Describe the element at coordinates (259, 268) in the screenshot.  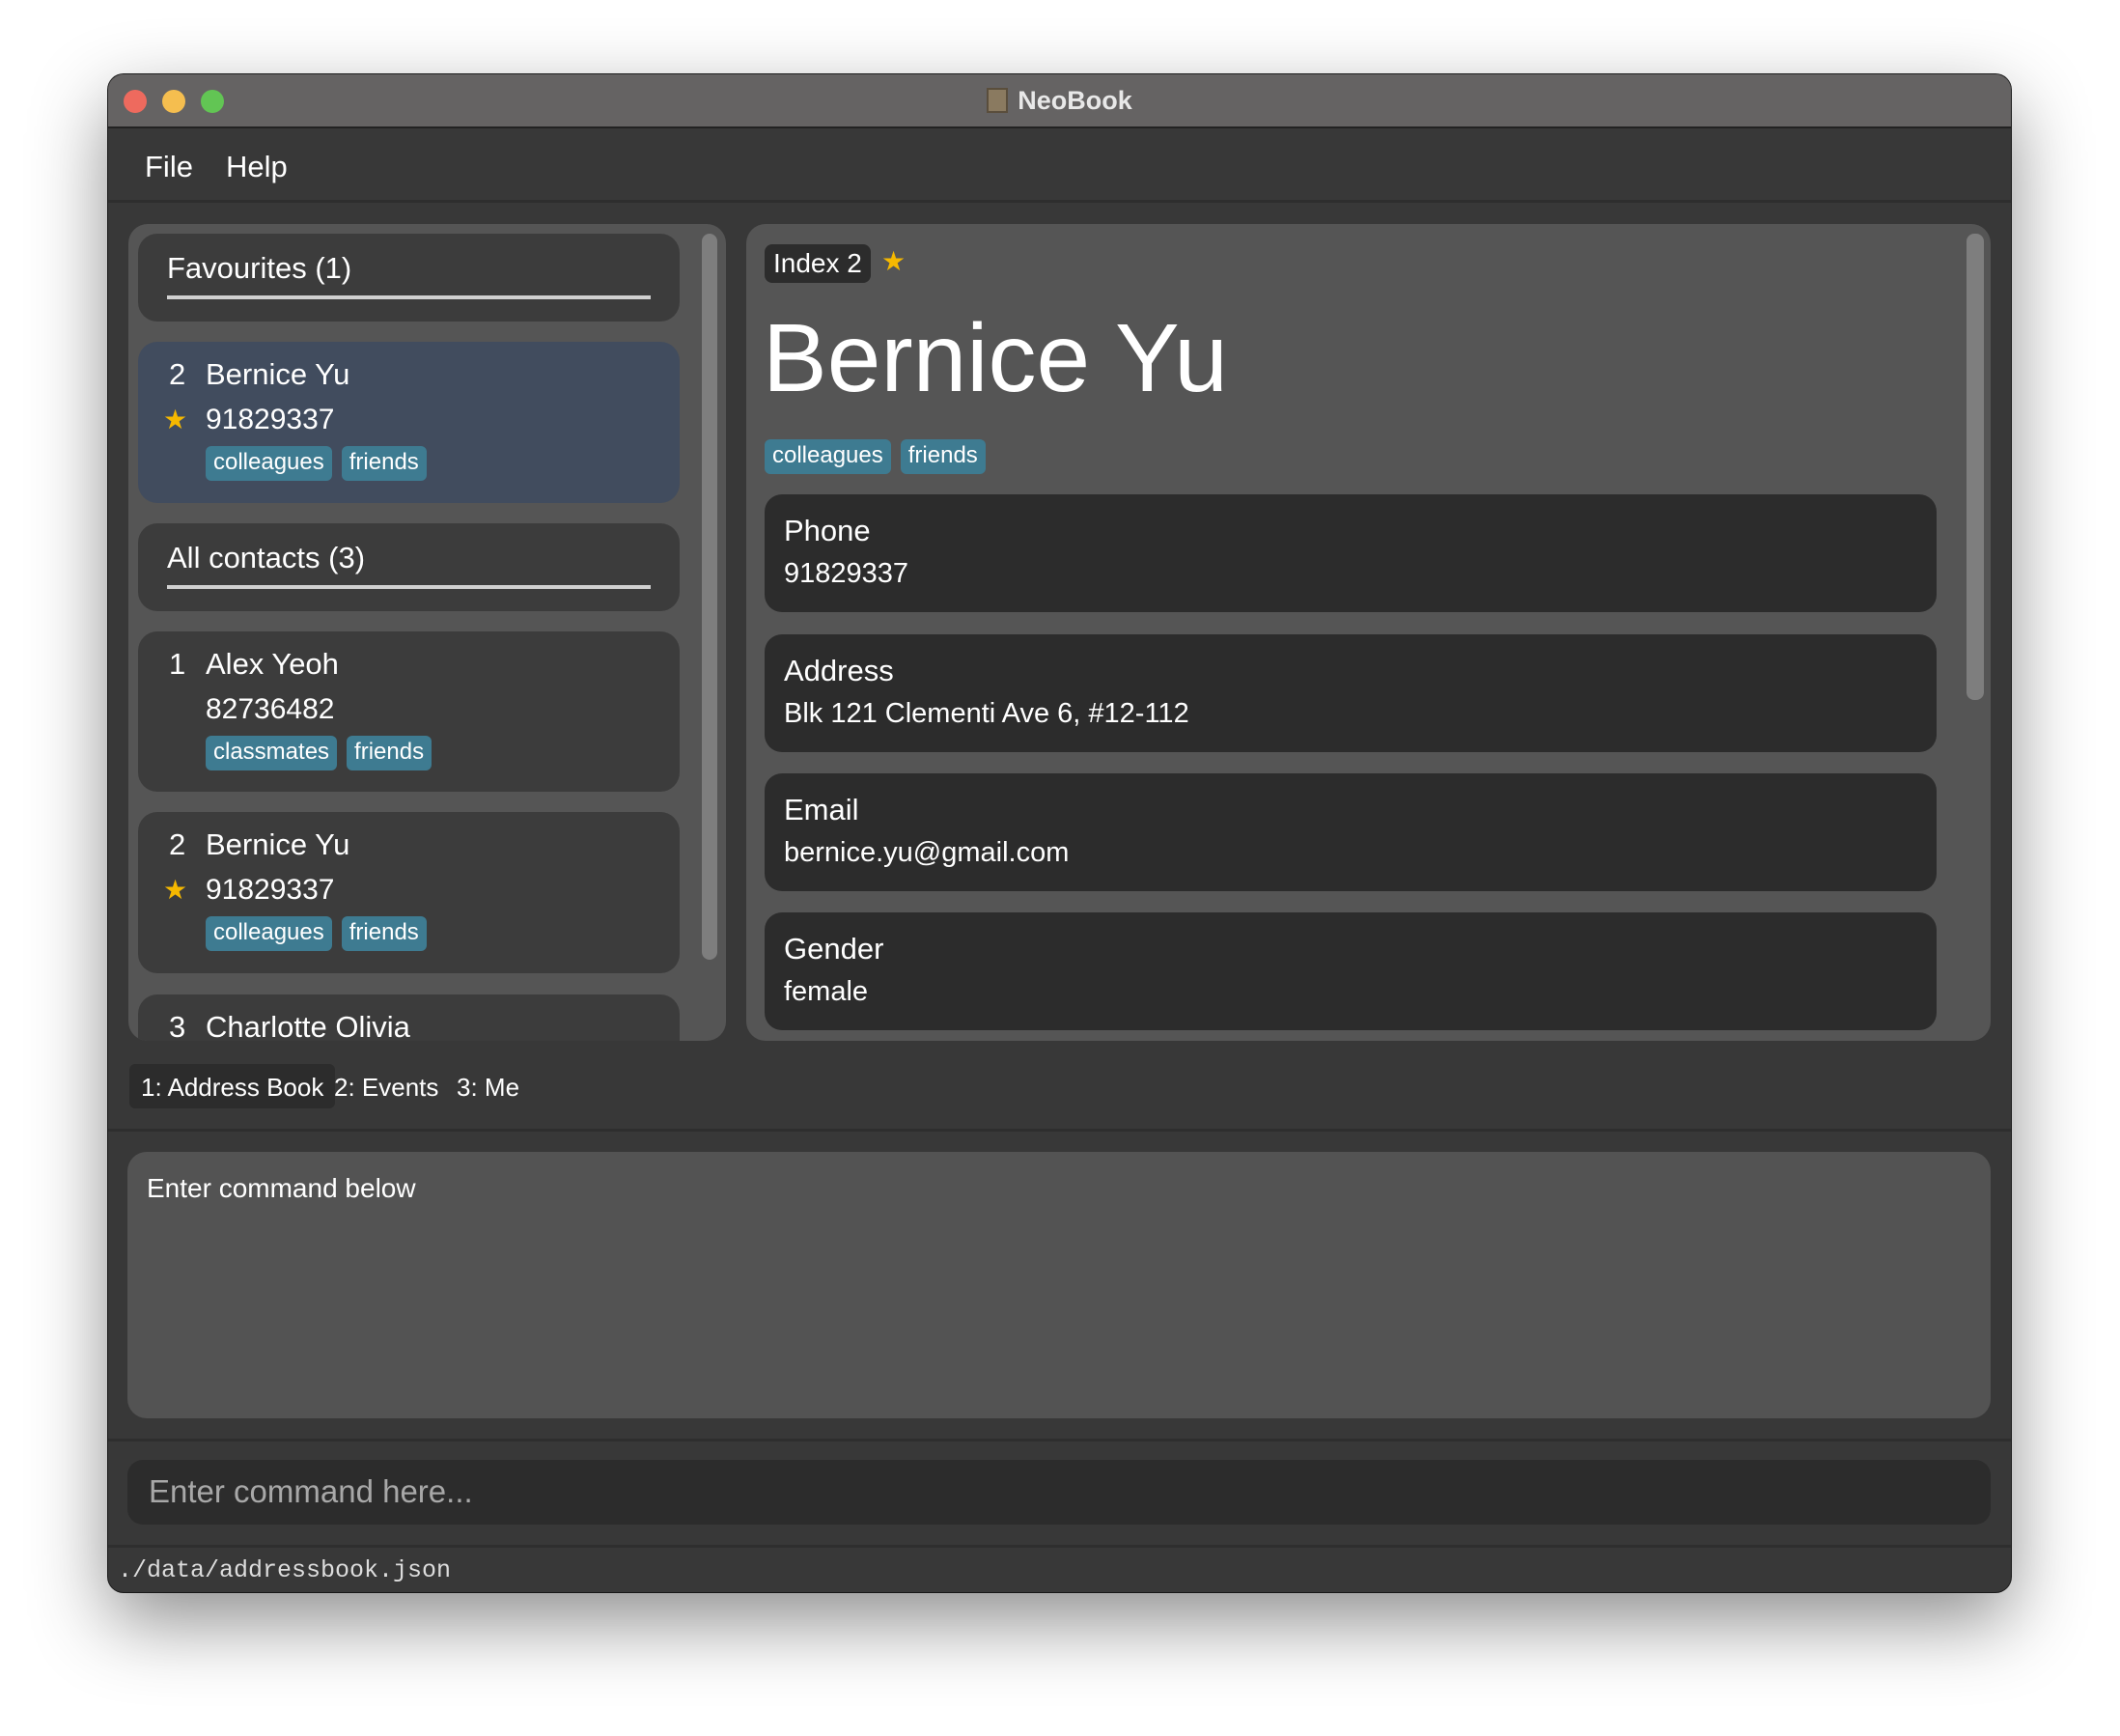
I see `favourites-title: Favourites (1)` at that location.